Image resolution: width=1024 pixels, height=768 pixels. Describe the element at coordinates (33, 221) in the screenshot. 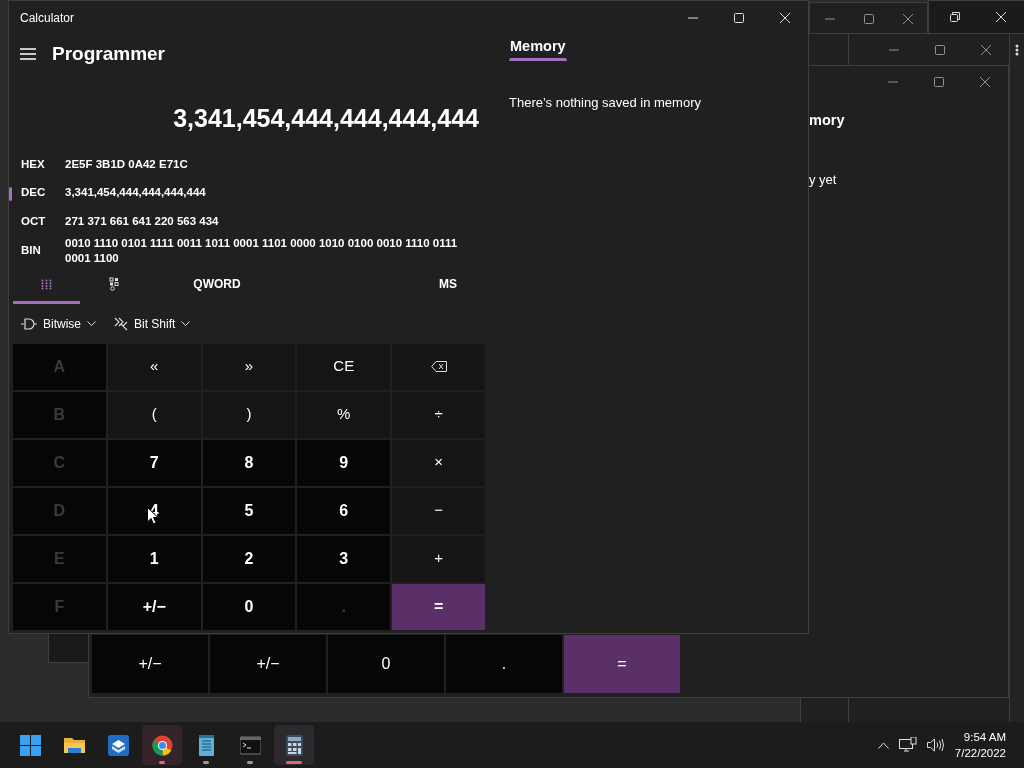

I see `radix-label: OCT` at that location.